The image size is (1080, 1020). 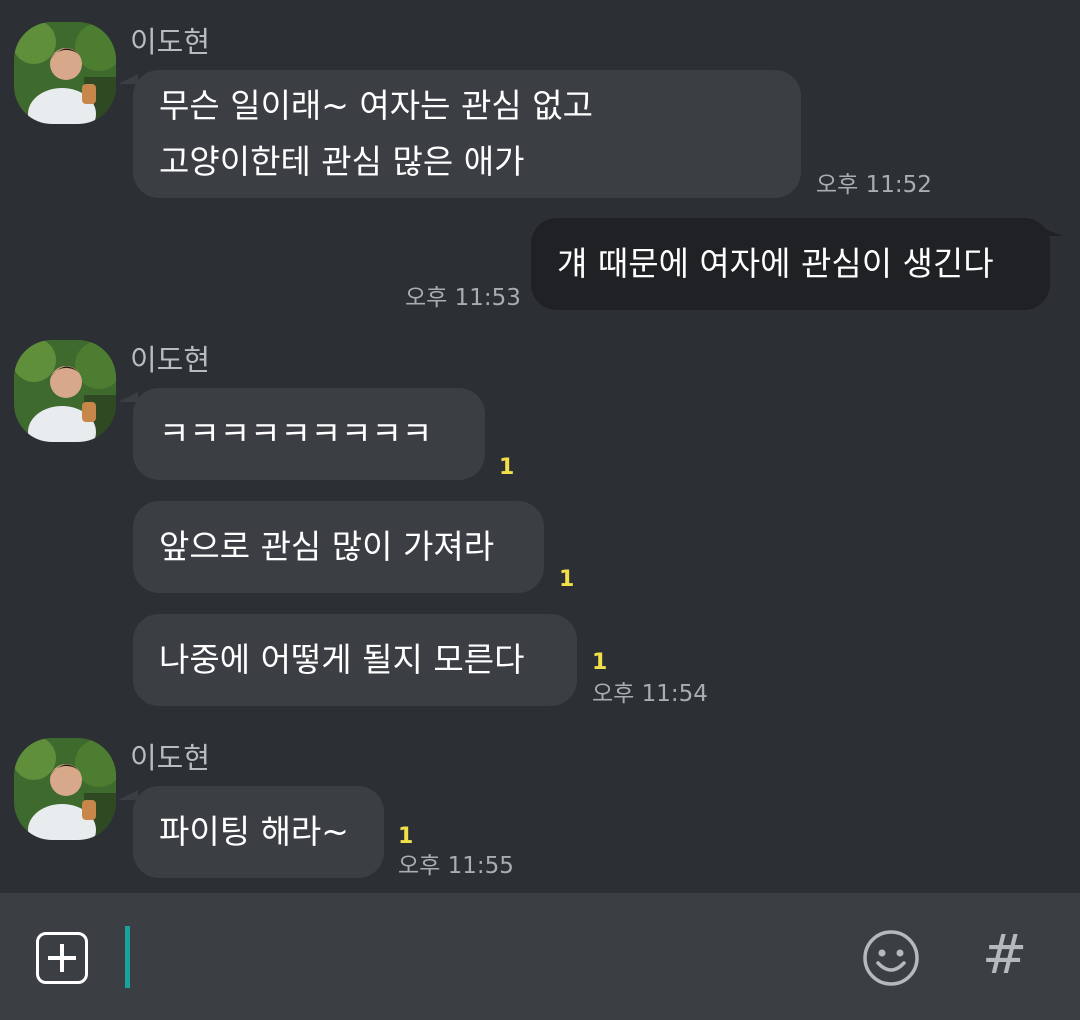 What do you see at coordinates (62, 958) in the screenshot?
I see `plus-square-icon` at bounding box center [62, 958].